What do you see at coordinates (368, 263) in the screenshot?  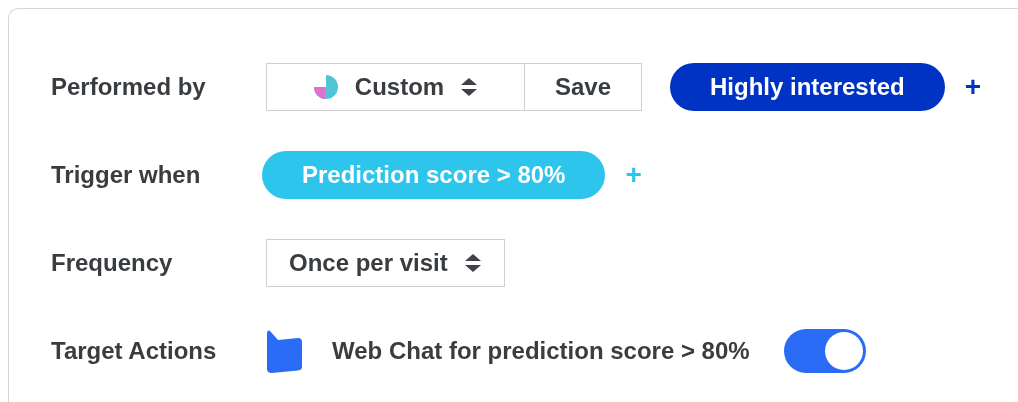 I see `dropdown-value: Once per visit` at bounding box center [368, 263].